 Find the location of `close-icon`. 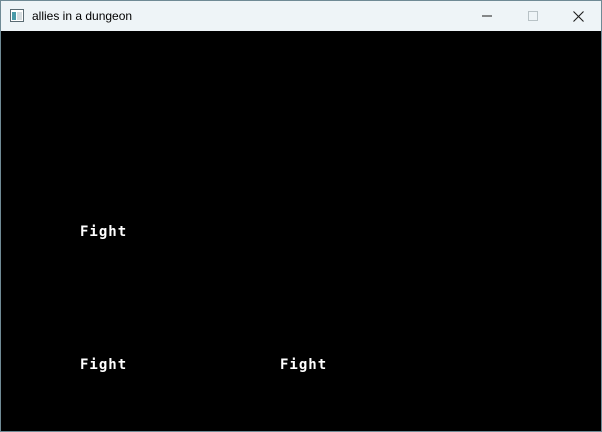

close-icon is located at coordinates (578, 16).